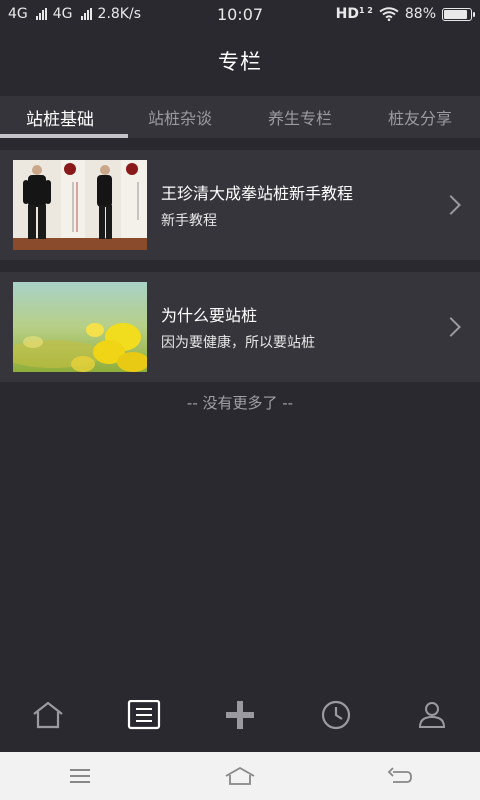  I want to click on system-nav-bar, so click(240, 776).